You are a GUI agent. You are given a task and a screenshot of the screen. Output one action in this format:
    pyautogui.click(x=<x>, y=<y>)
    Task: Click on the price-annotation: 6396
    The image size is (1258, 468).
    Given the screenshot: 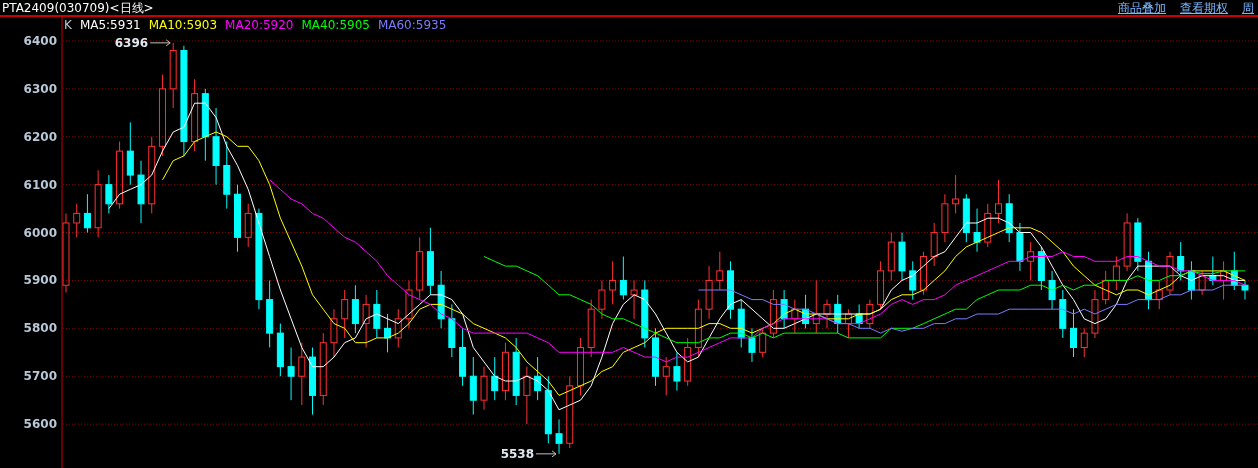 What is the action you would take?
    pyautogui.click(x=142, y=42)
    